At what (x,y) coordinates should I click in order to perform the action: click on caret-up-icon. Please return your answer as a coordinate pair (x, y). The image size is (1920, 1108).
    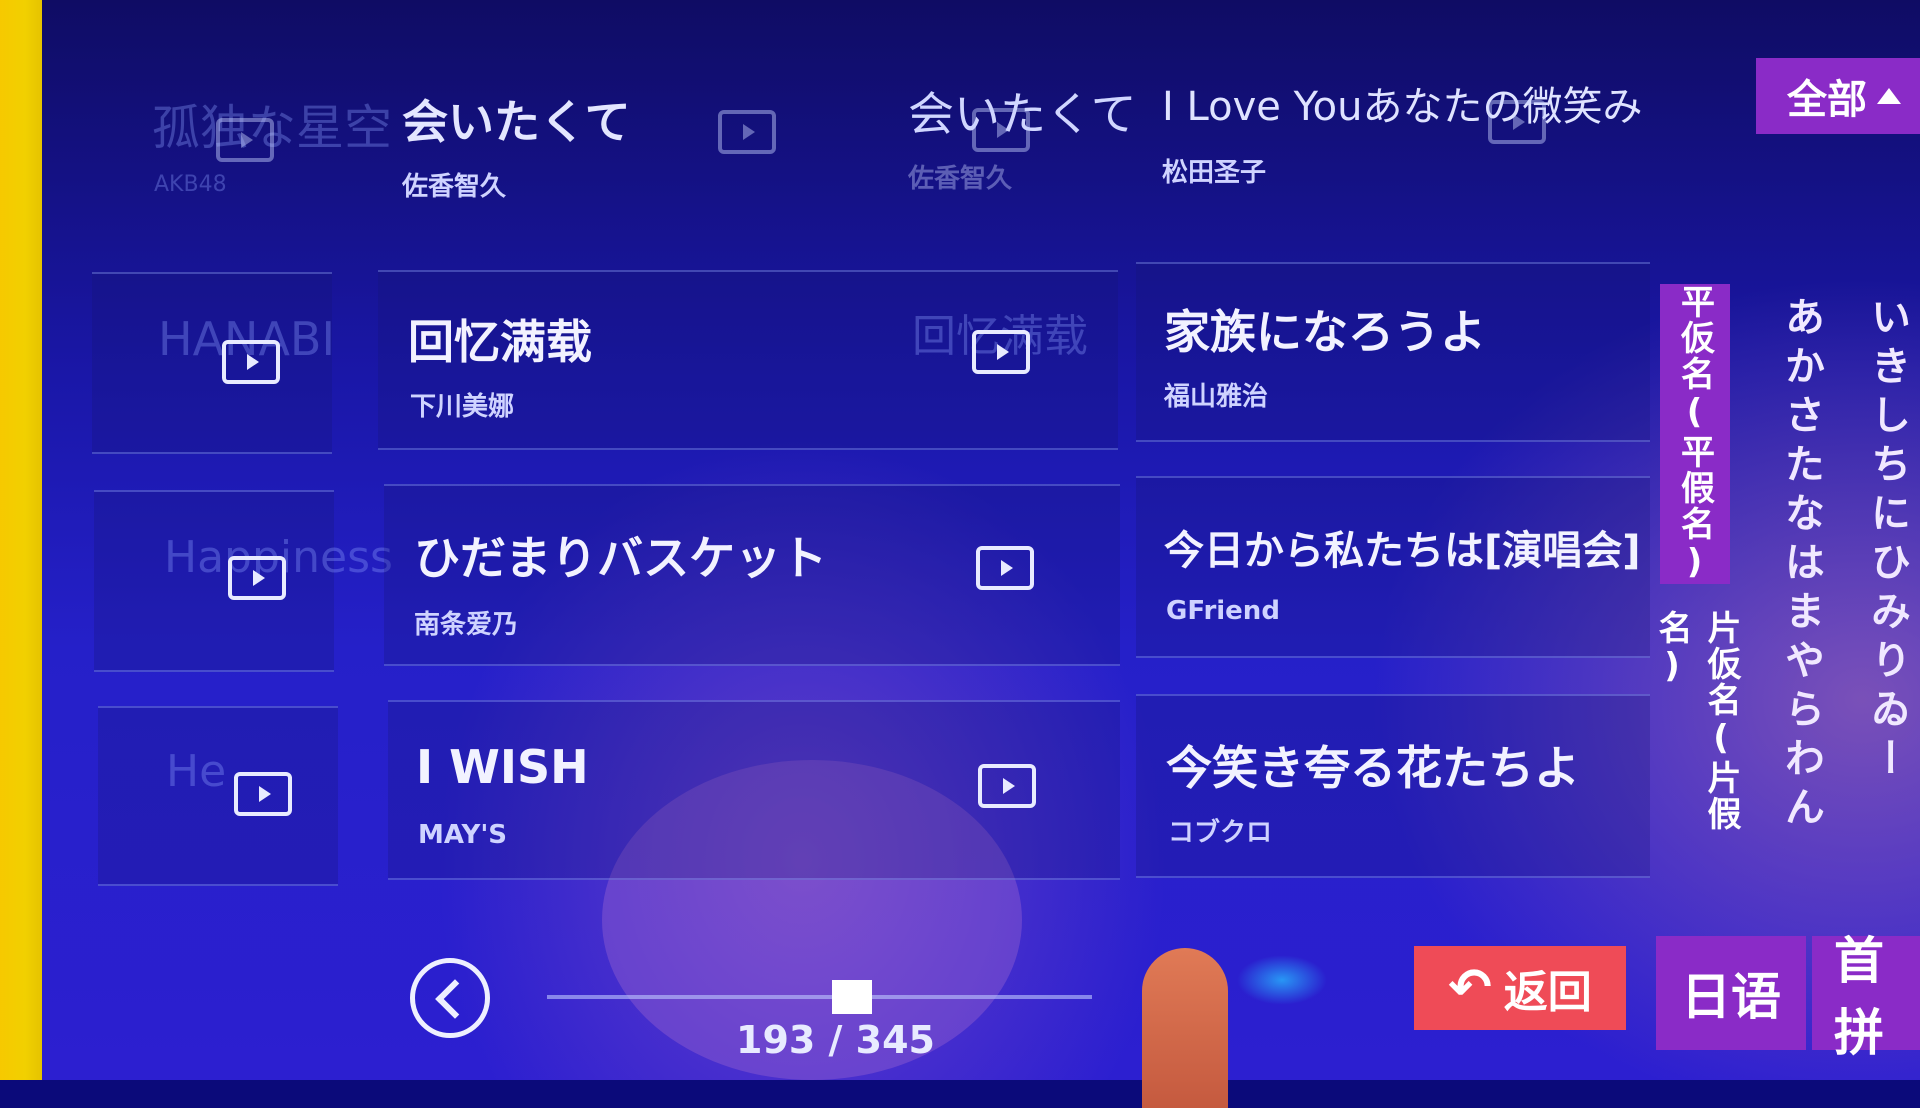
    Looking at the image, I should click on (1889, 96).